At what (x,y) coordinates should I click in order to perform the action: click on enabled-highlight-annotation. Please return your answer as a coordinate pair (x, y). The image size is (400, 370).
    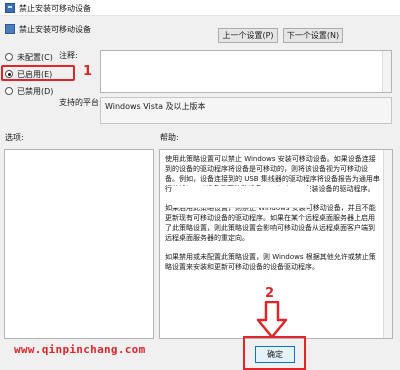
    Looking at the image, I should click on (38, 73).